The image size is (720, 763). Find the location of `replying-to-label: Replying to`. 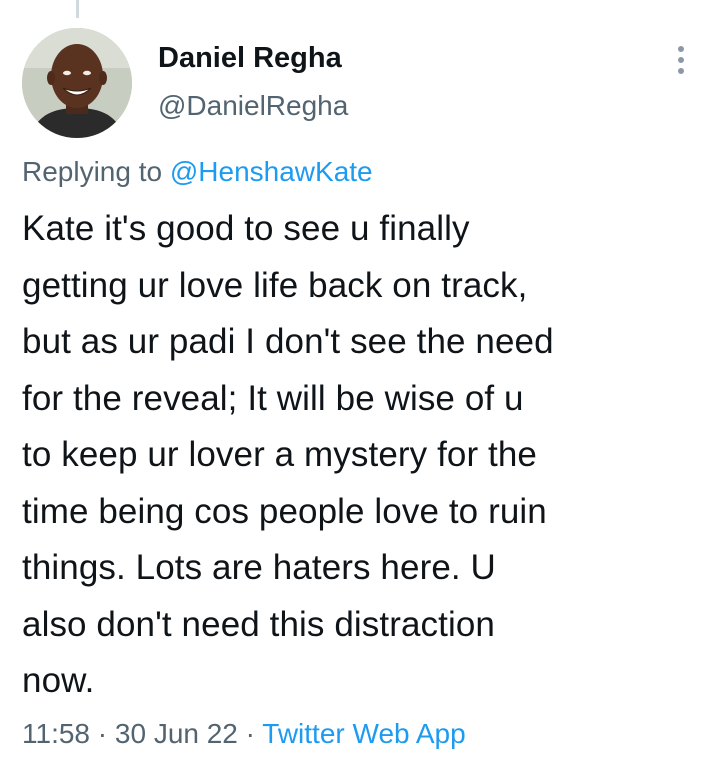

replying-to-label: Replying to is located at coordinates (92, 171).